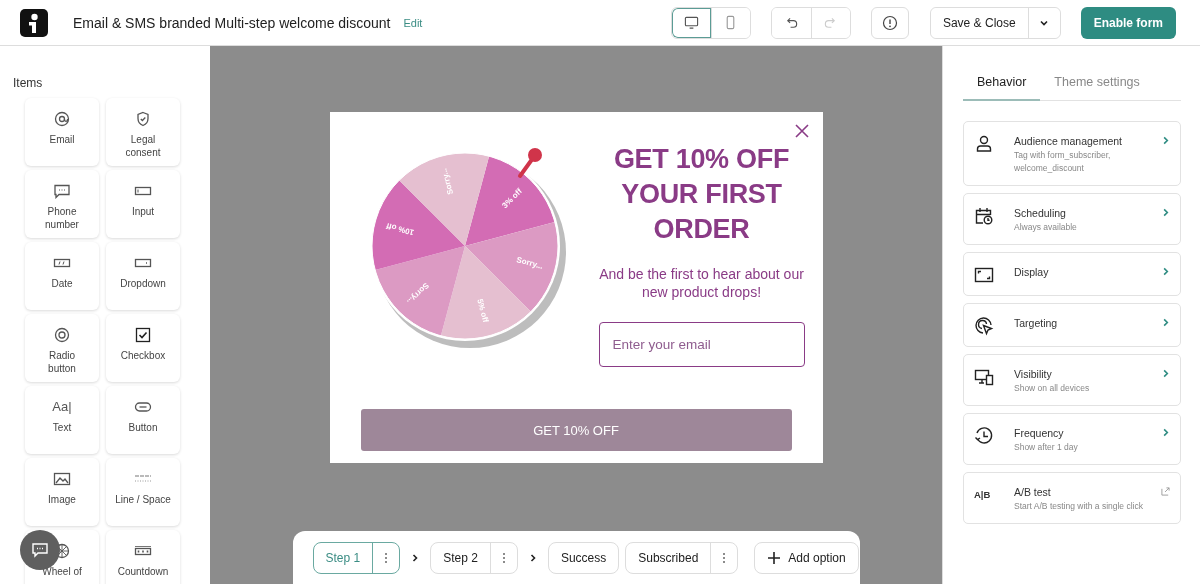  What do you see at coordinates (143, 407) in the screenshot?
I see `button-icon` at bounding box center [143, 407].